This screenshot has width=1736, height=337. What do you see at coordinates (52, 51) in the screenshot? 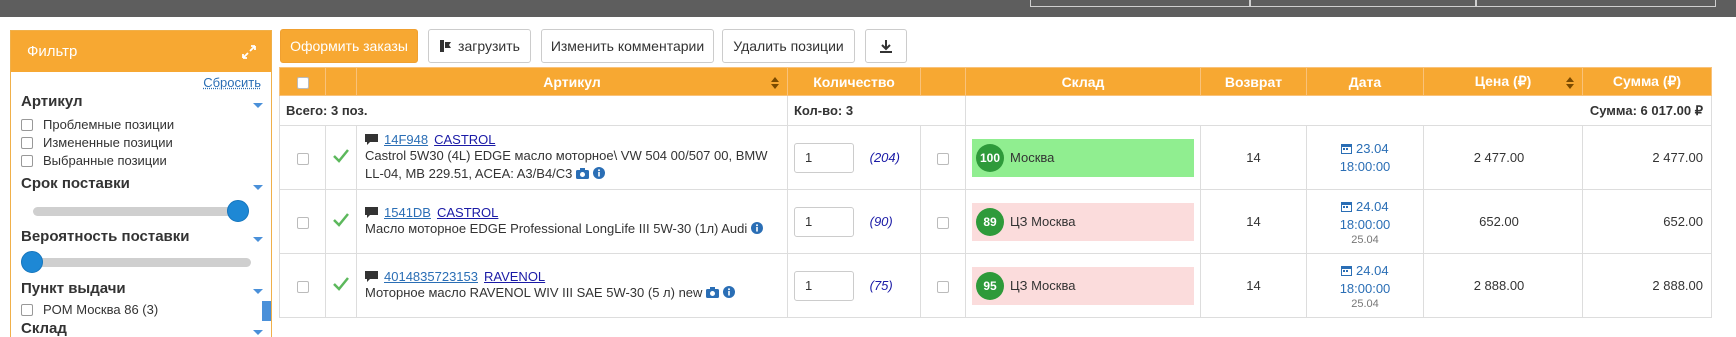
I see `filter-title: Фильтр` at bounding box center [52, 51].